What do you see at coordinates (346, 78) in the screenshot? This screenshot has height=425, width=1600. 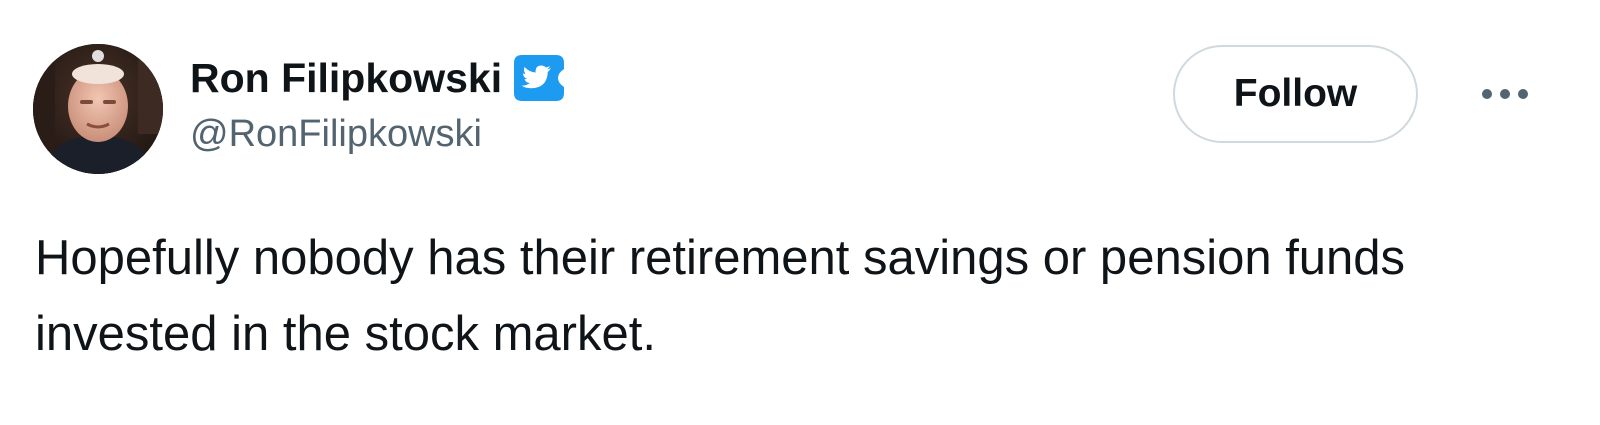 I see `author-display-name: Ron Filipkowski` at bounding box center [346, 78].